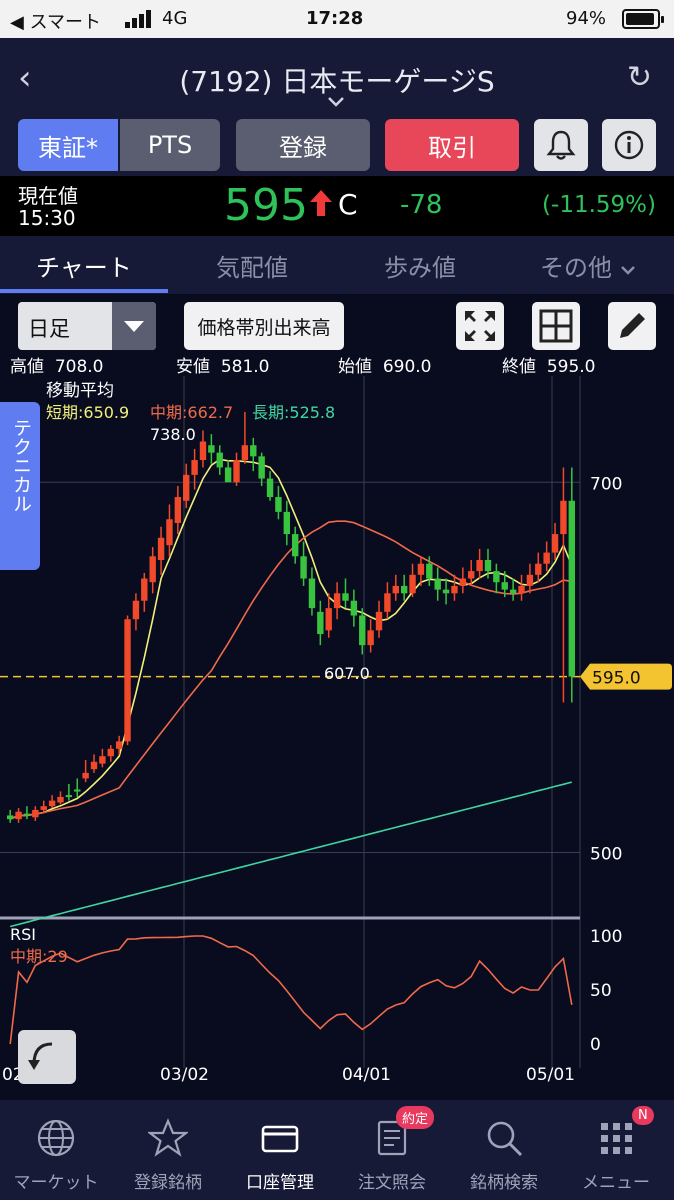 This screenshot has width=674, height=1200. What do you see at coordinates (20, 486) in the screenshot?
I see `technical-drawer-tab: テクニカル` at bounding box center [20, 486].